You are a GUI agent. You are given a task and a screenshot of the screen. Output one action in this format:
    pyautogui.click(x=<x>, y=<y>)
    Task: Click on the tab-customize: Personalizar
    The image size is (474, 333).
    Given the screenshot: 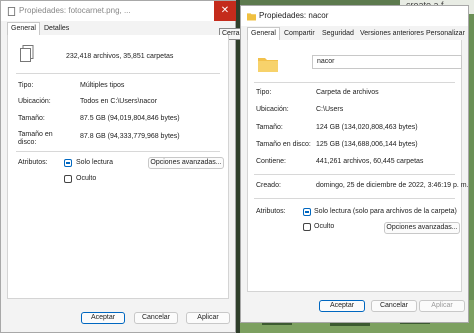 What is the action you would take?
    pyautogui.click(x=445, y=34)
    